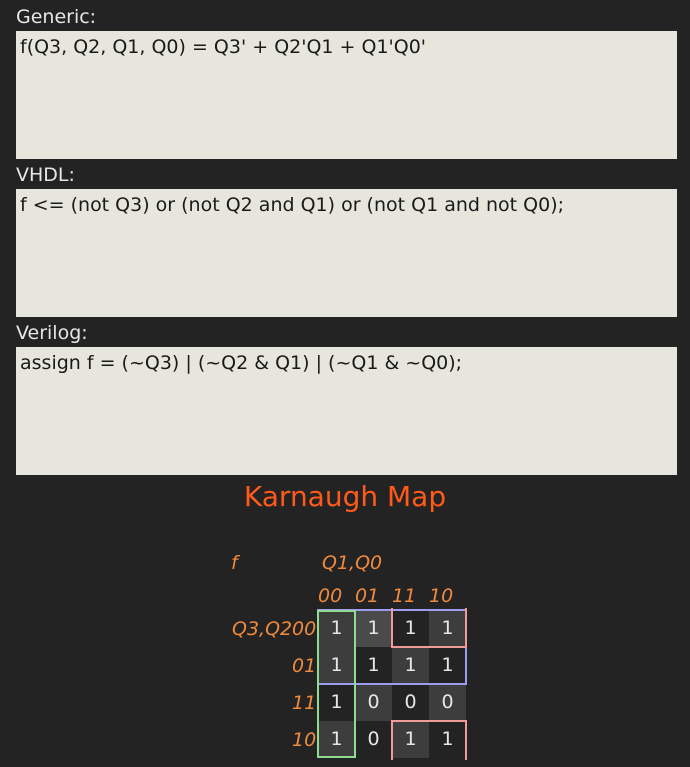 This screenshot has height=767, width=690. I want to click on vhdl-label: VHDL:, so click(45, 175).